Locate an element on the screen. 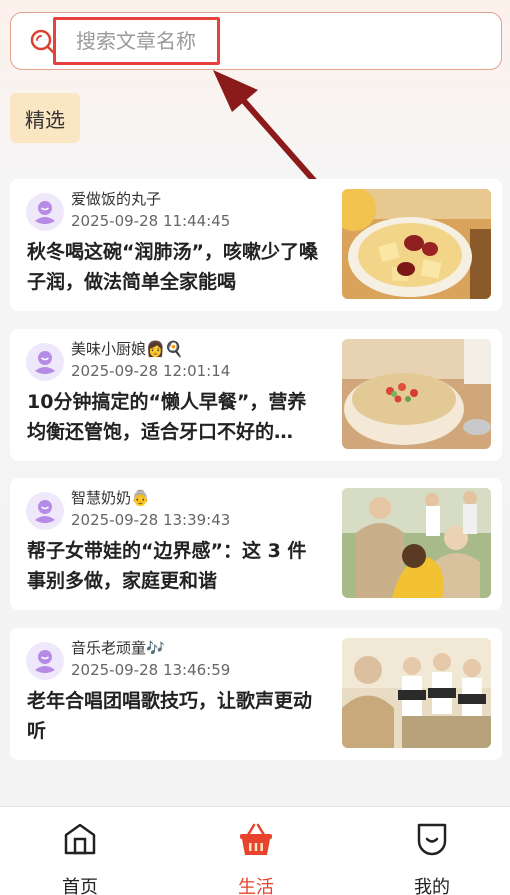 The height and width of the screenshot is (895, 510). grandparents-child-image is located at coordinates (416, 543).